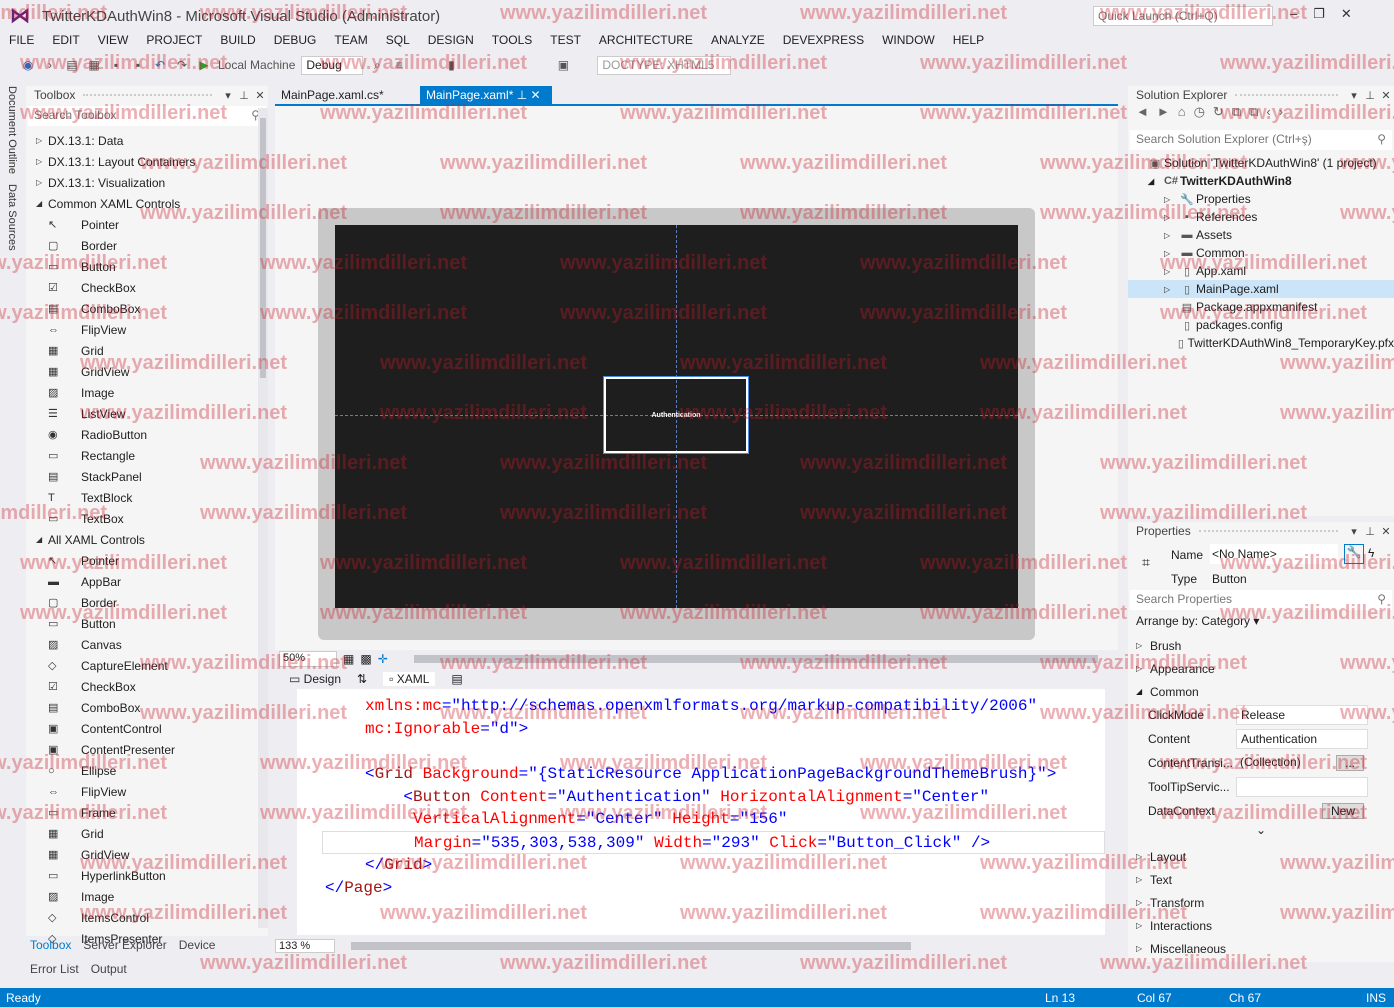  I want to click on configuration-dropdown: Debug, so click(332, 65).